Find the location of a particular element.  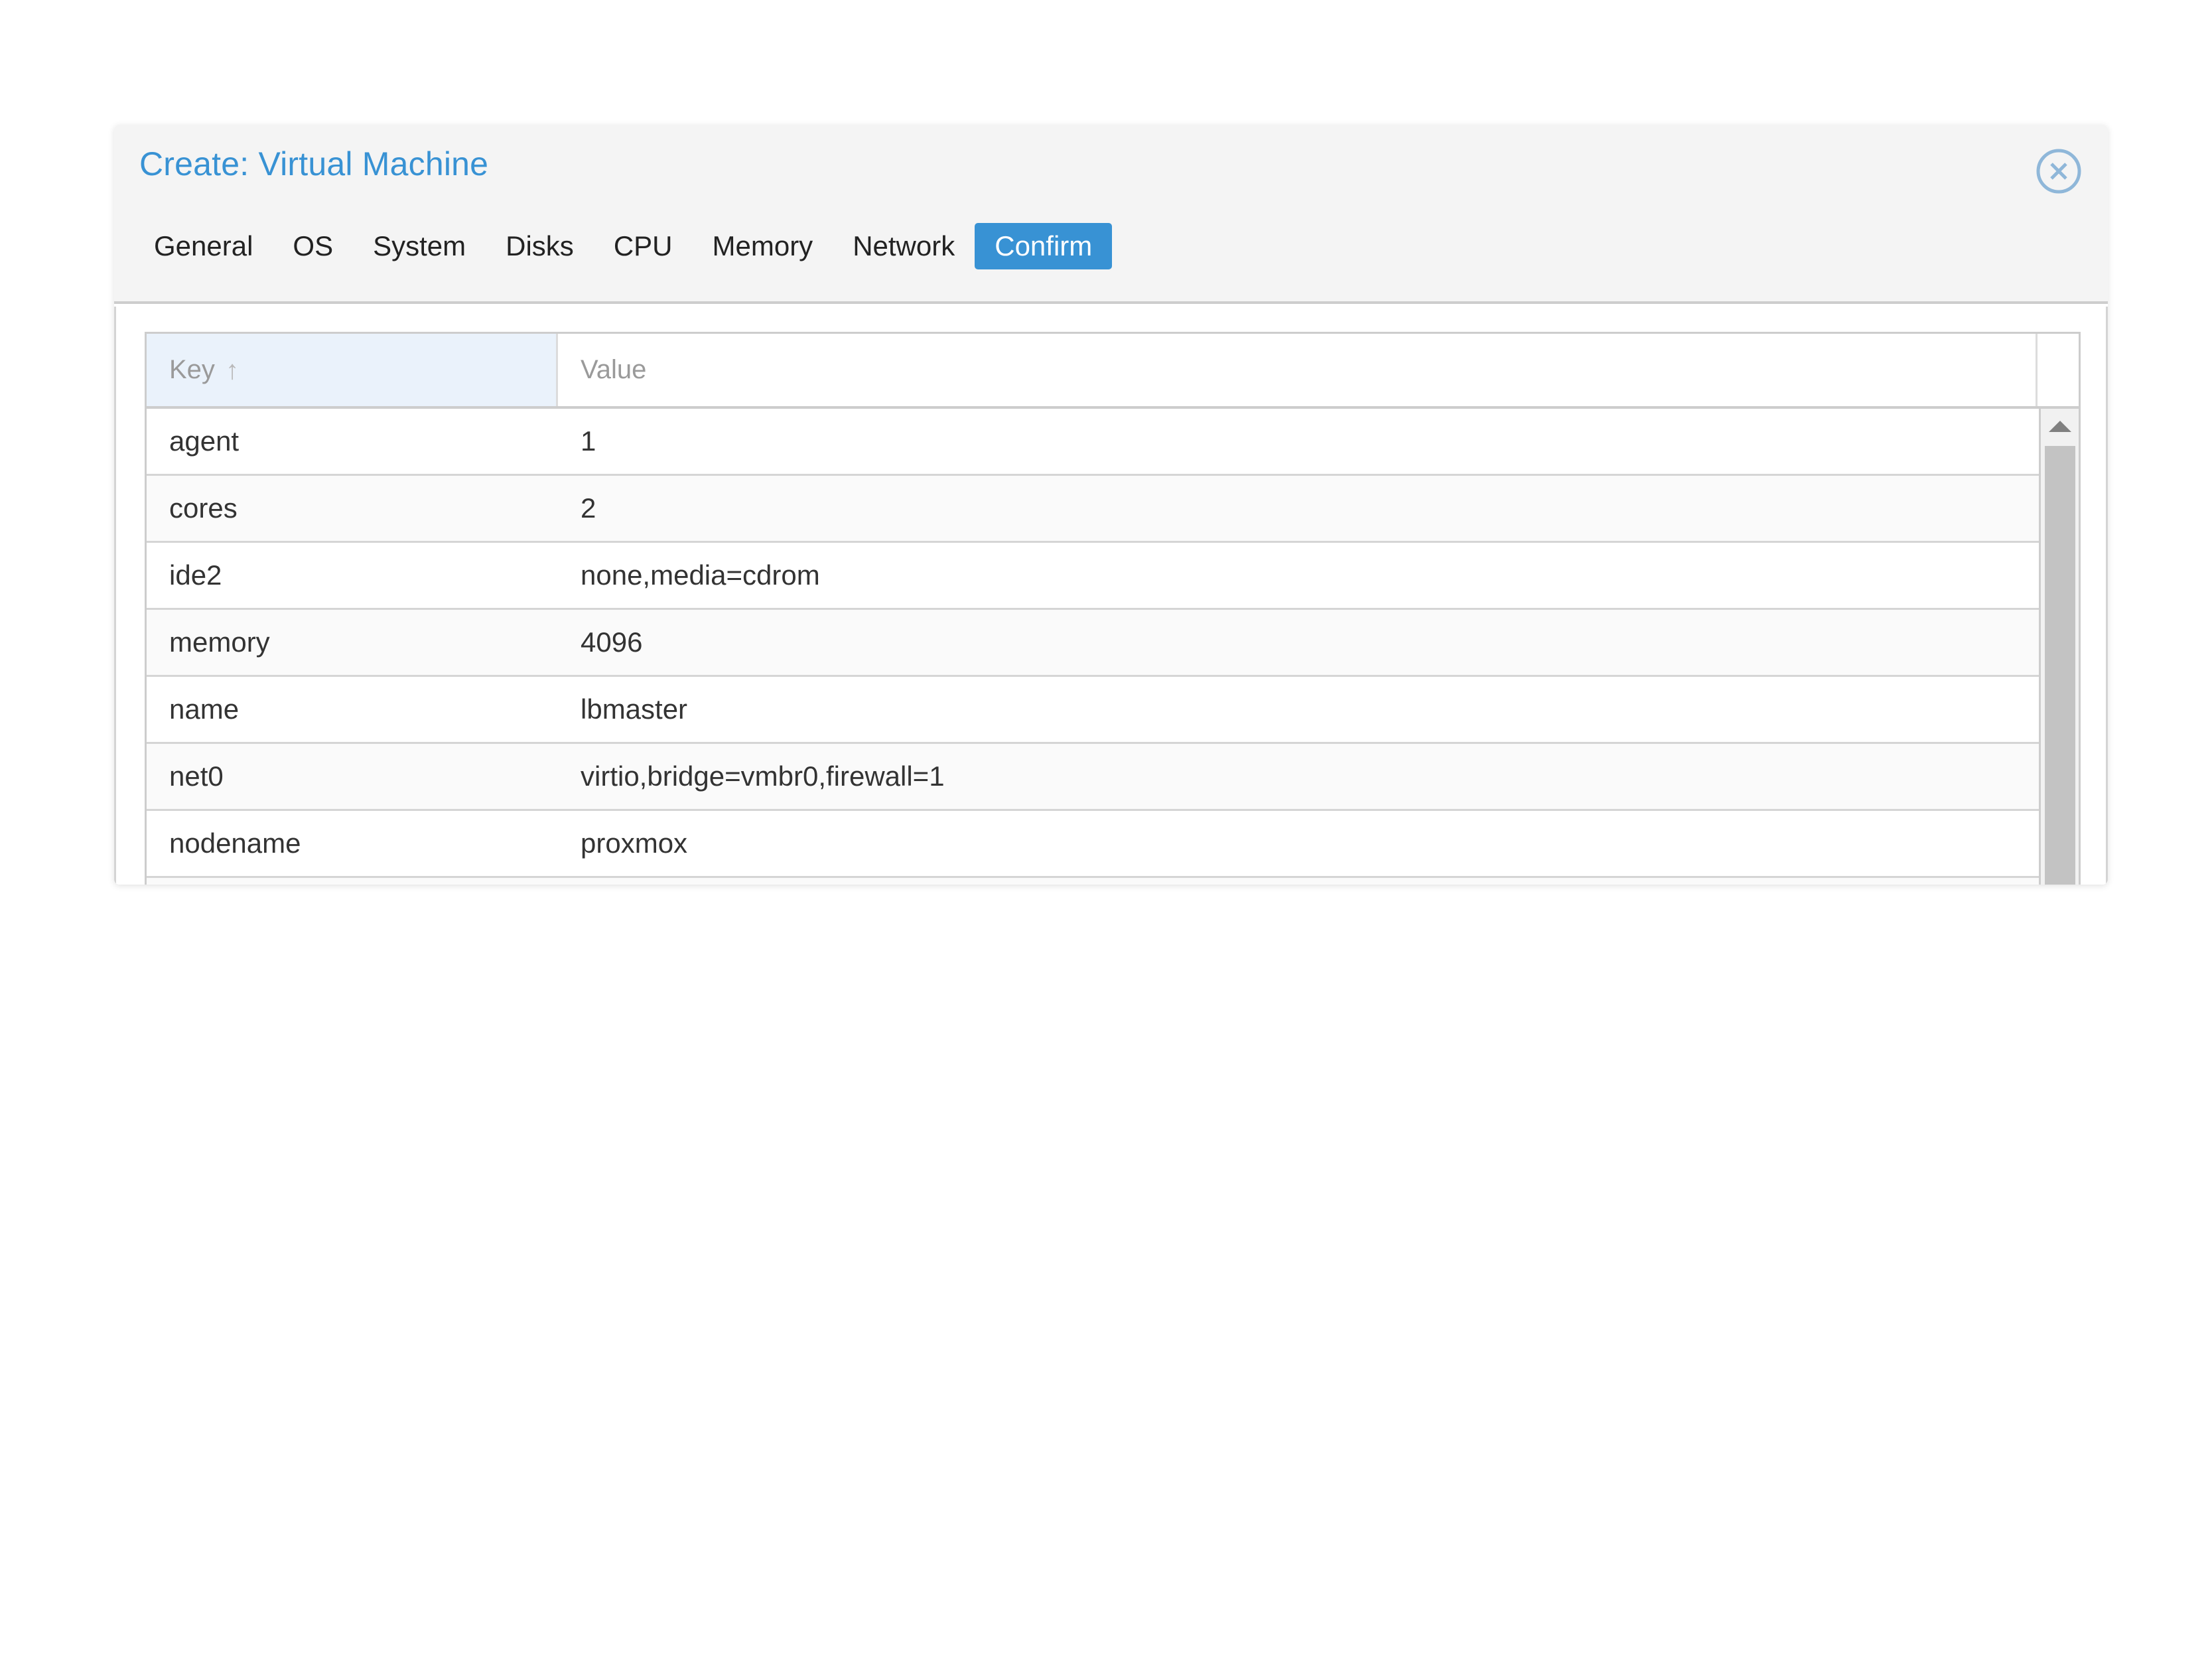

cell-key: name is located at coordinates (204, 709).